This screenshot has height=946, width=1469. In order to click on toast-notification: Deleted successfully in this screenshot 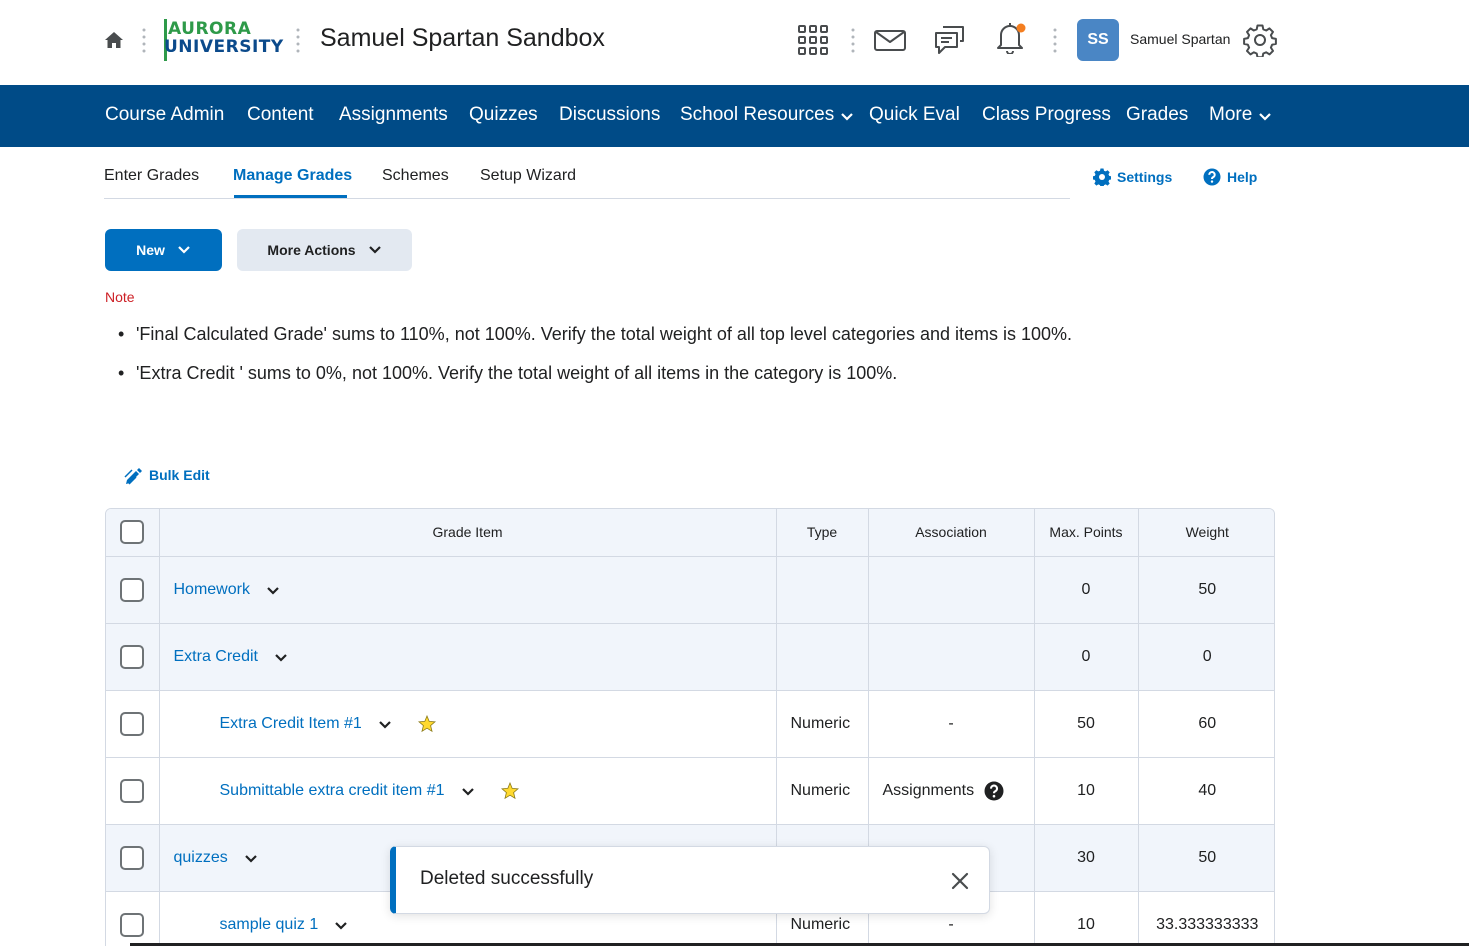, I will do `click(690, 880)`.